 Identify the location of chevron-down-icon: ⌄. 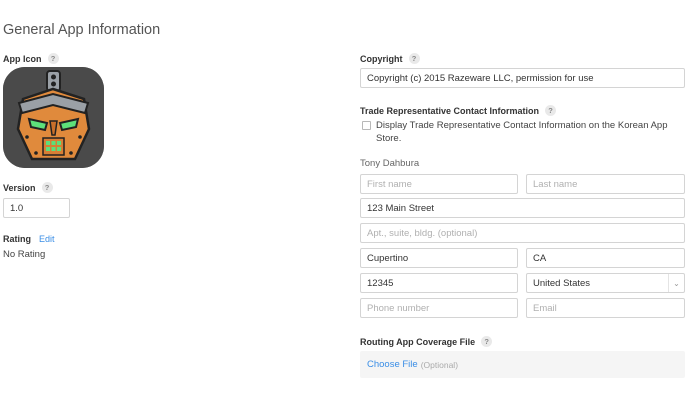
(676, 283).